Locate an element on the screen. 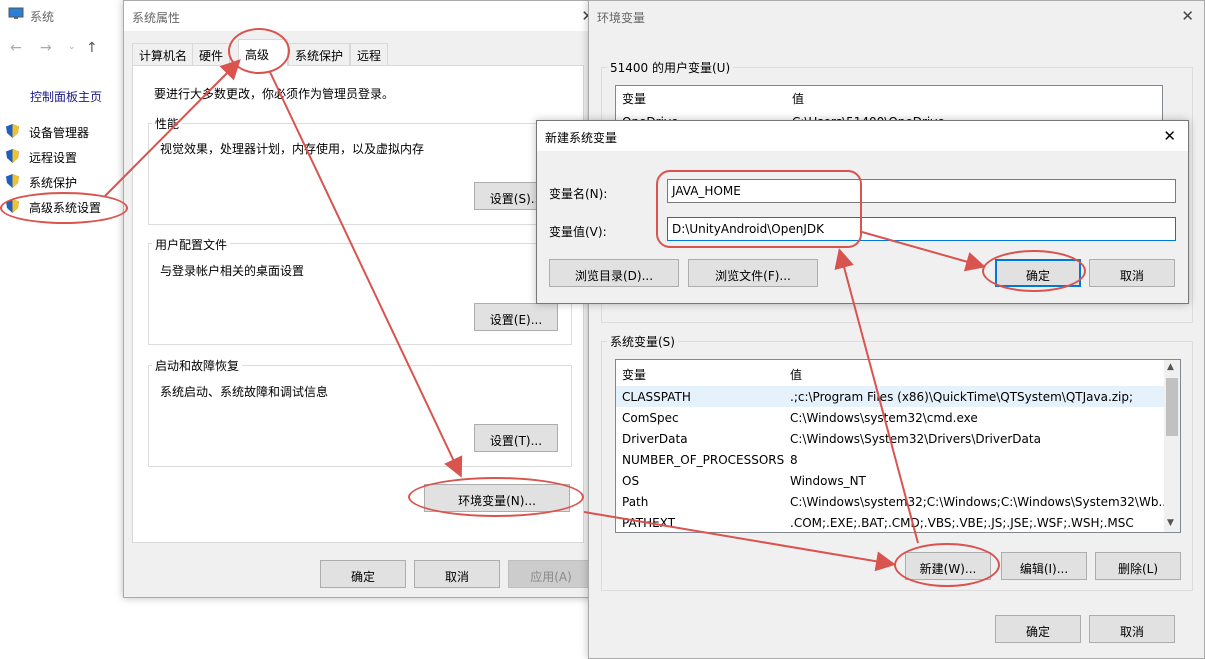 Image resolution: width=1205 pixels, height=659 pixels. arrow-to-advanced-tab is located at coordinates (172, 128).